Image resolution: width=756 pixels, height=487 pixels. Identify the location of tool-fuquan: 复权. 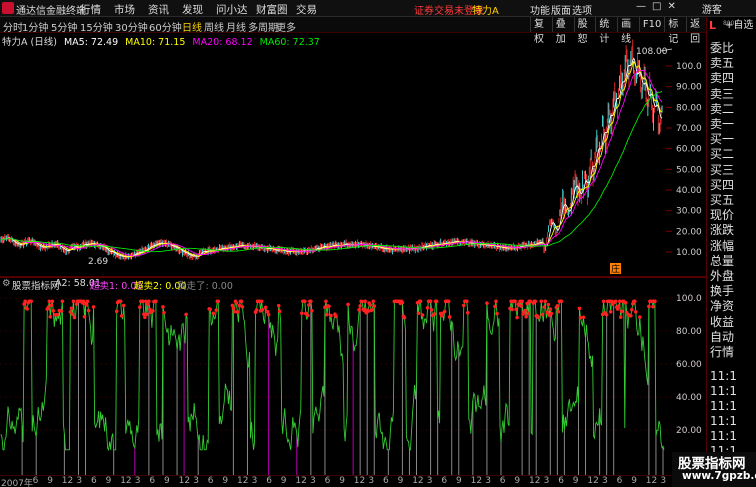
(541, 31).